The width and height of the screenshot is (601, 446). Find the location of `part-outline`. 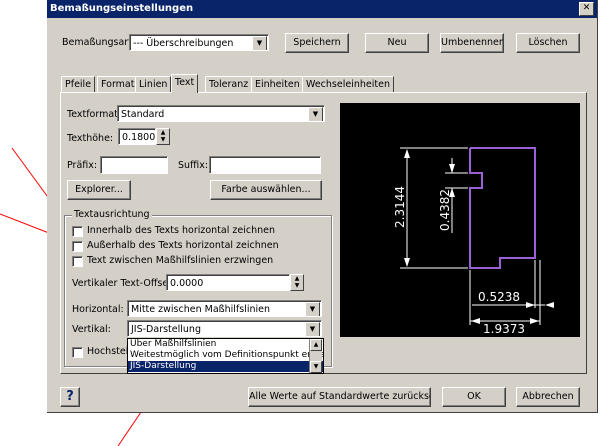

part-outline is located at coordinates (502, 208).